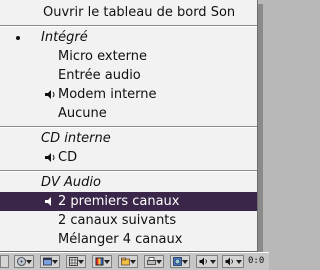  What do you see at coordinates (128, 113) in the screenshot?
I see `menu-item-aucune: Aucune` at bounding box center [128, 113].